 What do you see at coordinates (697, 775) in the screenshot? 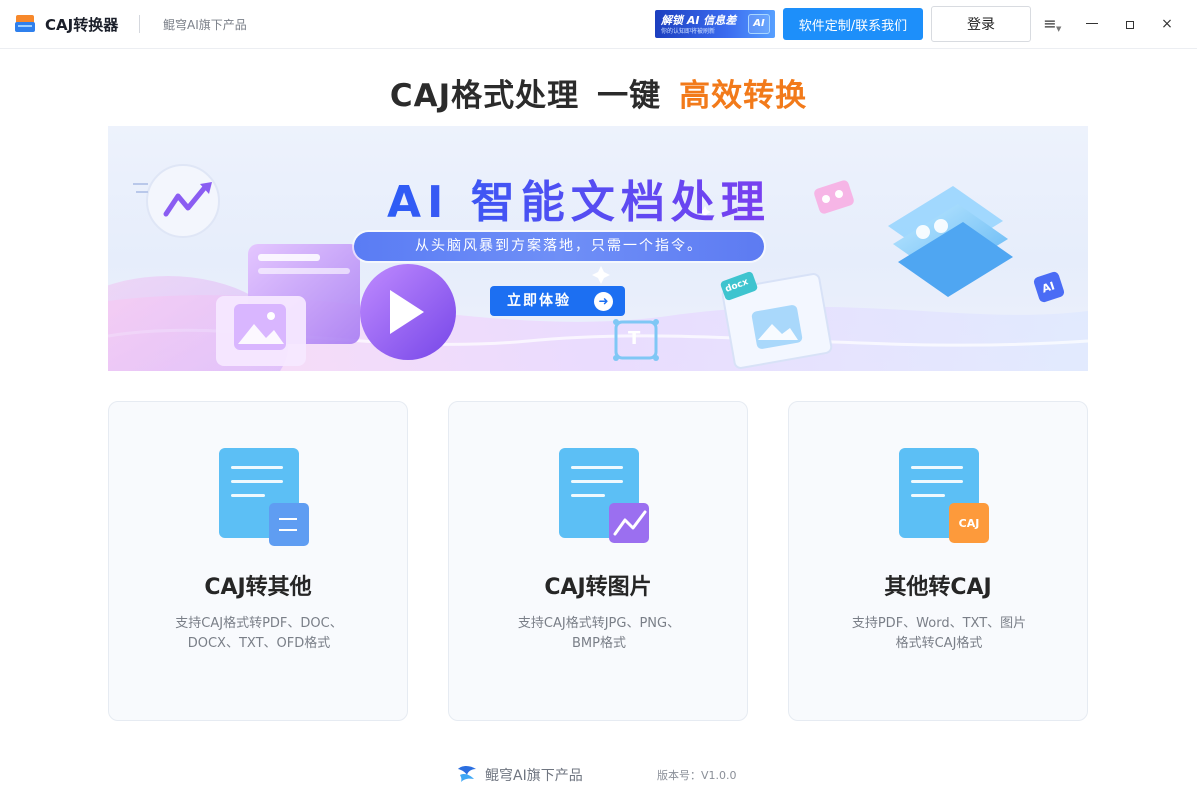
I see `version-label: 版本号：V1.0.0` at bounding box center [697, 775].